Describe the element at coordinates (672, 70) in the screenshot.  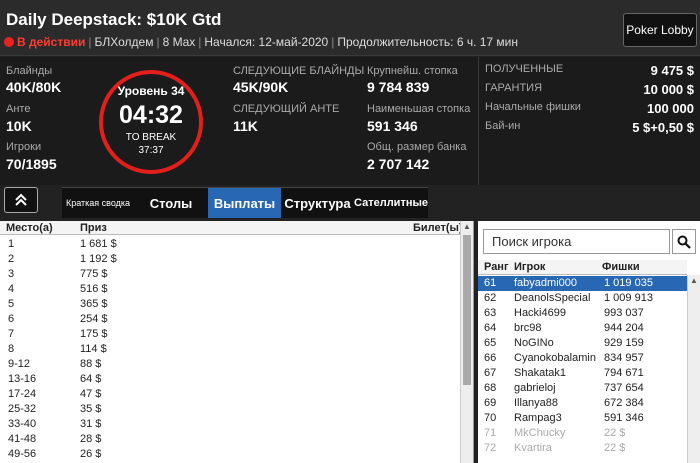
I see `received-value: 9 475 $` at that location.